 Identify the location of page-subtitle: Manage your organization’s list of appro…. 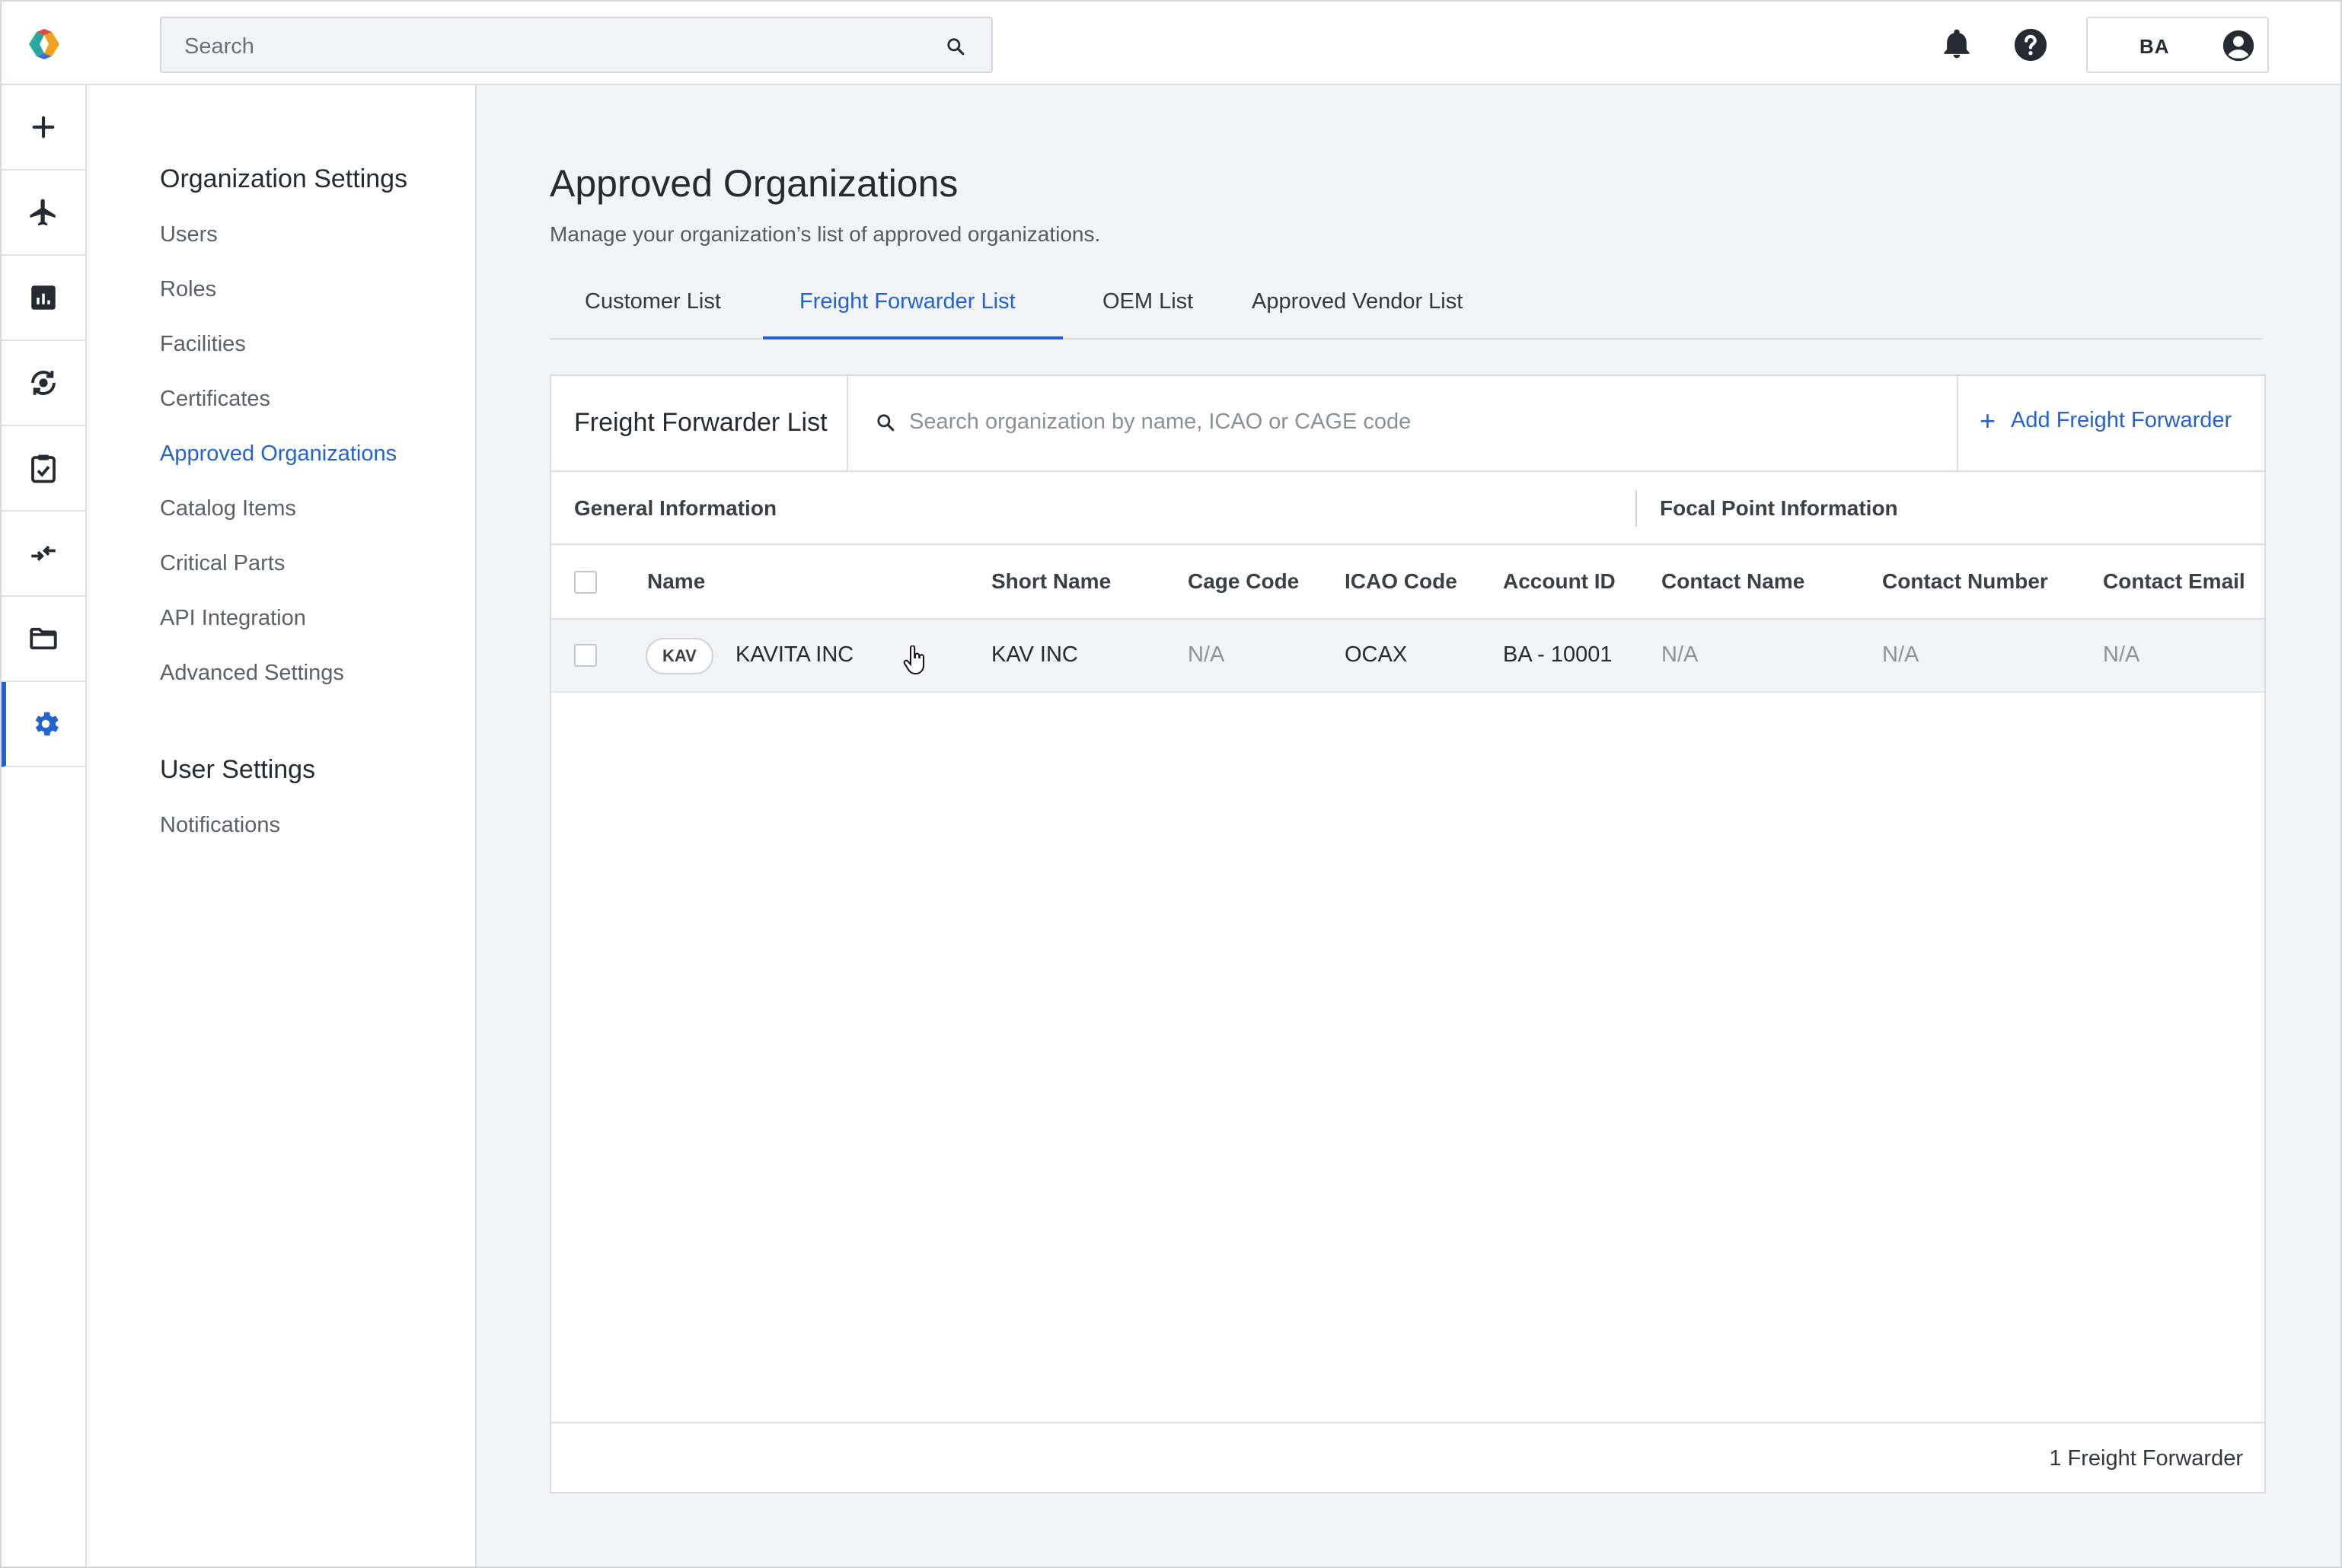
(825, 234).